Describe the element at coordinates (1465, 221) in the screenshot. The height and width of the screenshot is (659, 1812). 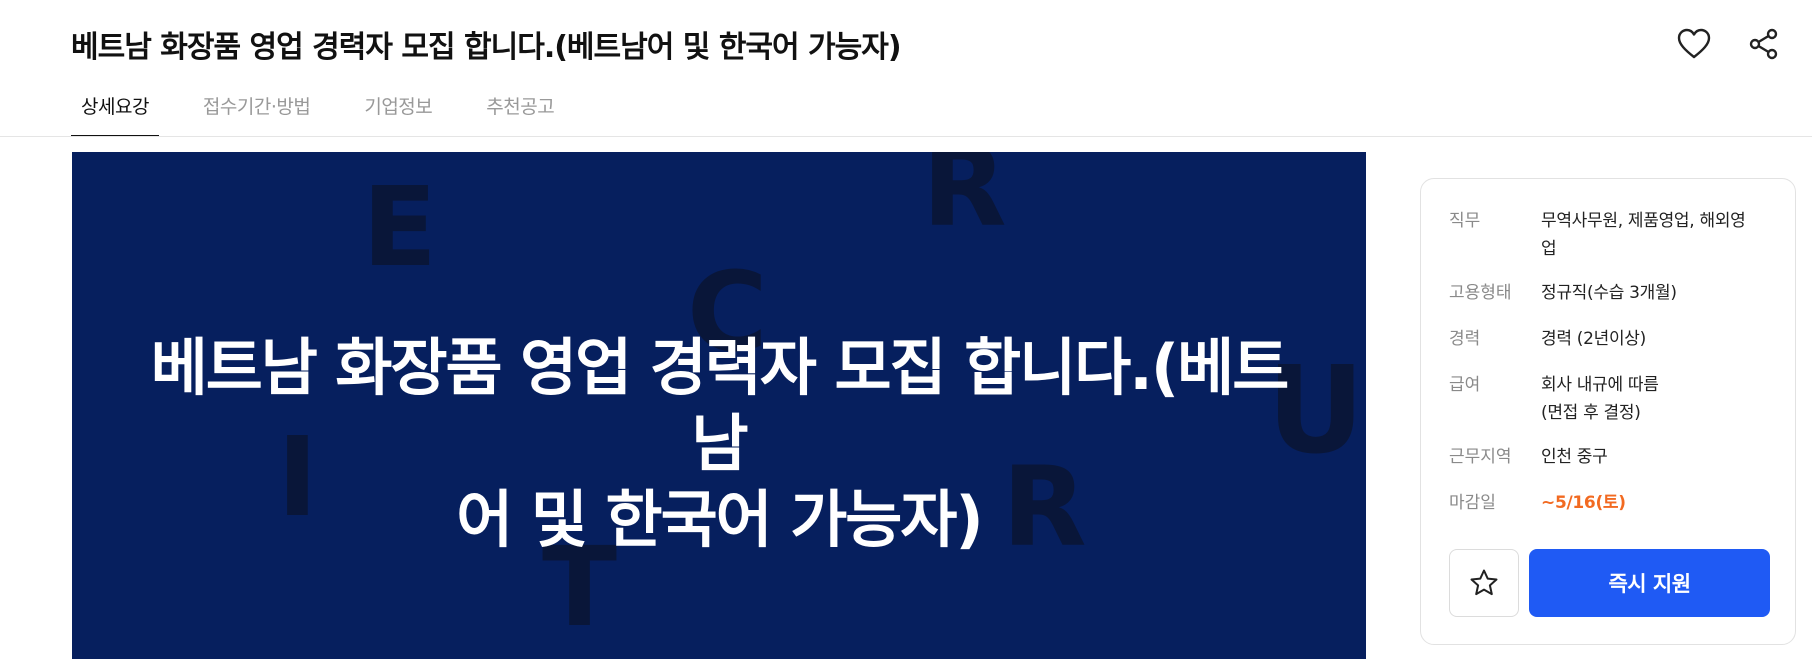
I see `info-label: 직무` at that location.